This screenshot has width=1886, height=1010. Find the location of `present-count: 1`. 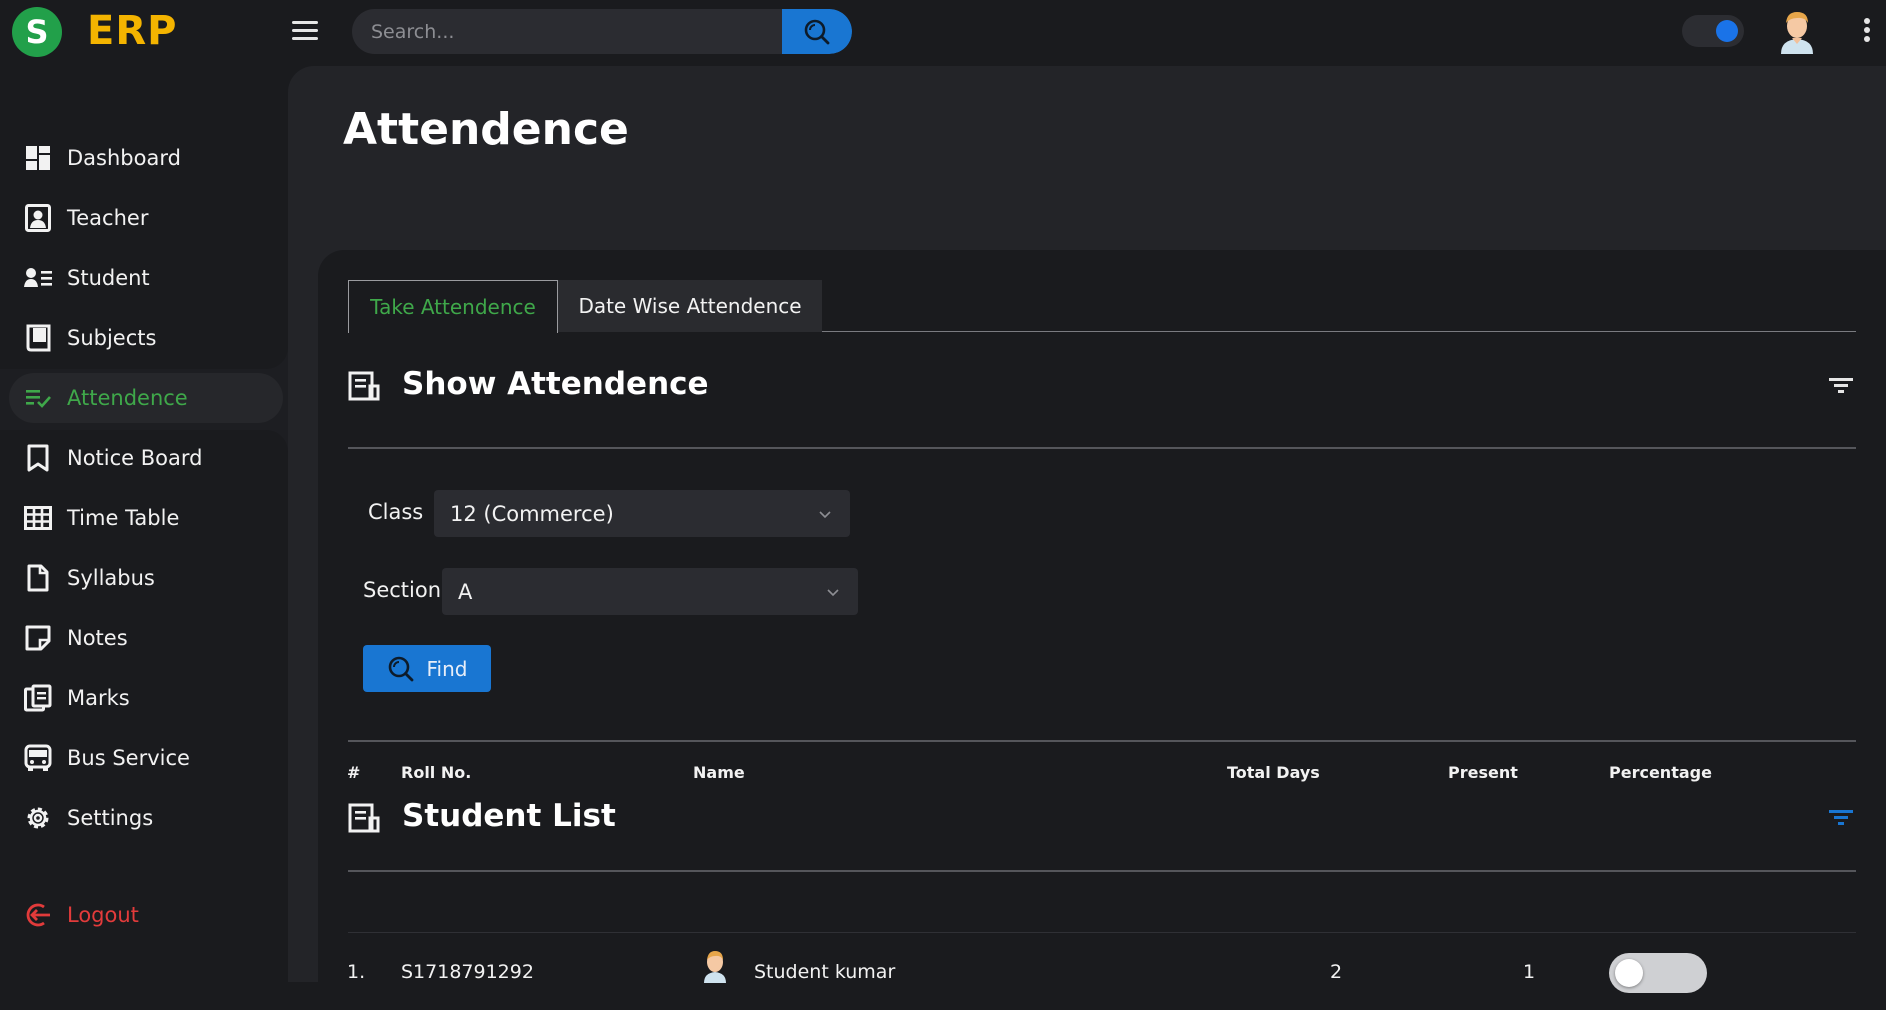

present-count: 1 is located at coordinates (1529, 972).